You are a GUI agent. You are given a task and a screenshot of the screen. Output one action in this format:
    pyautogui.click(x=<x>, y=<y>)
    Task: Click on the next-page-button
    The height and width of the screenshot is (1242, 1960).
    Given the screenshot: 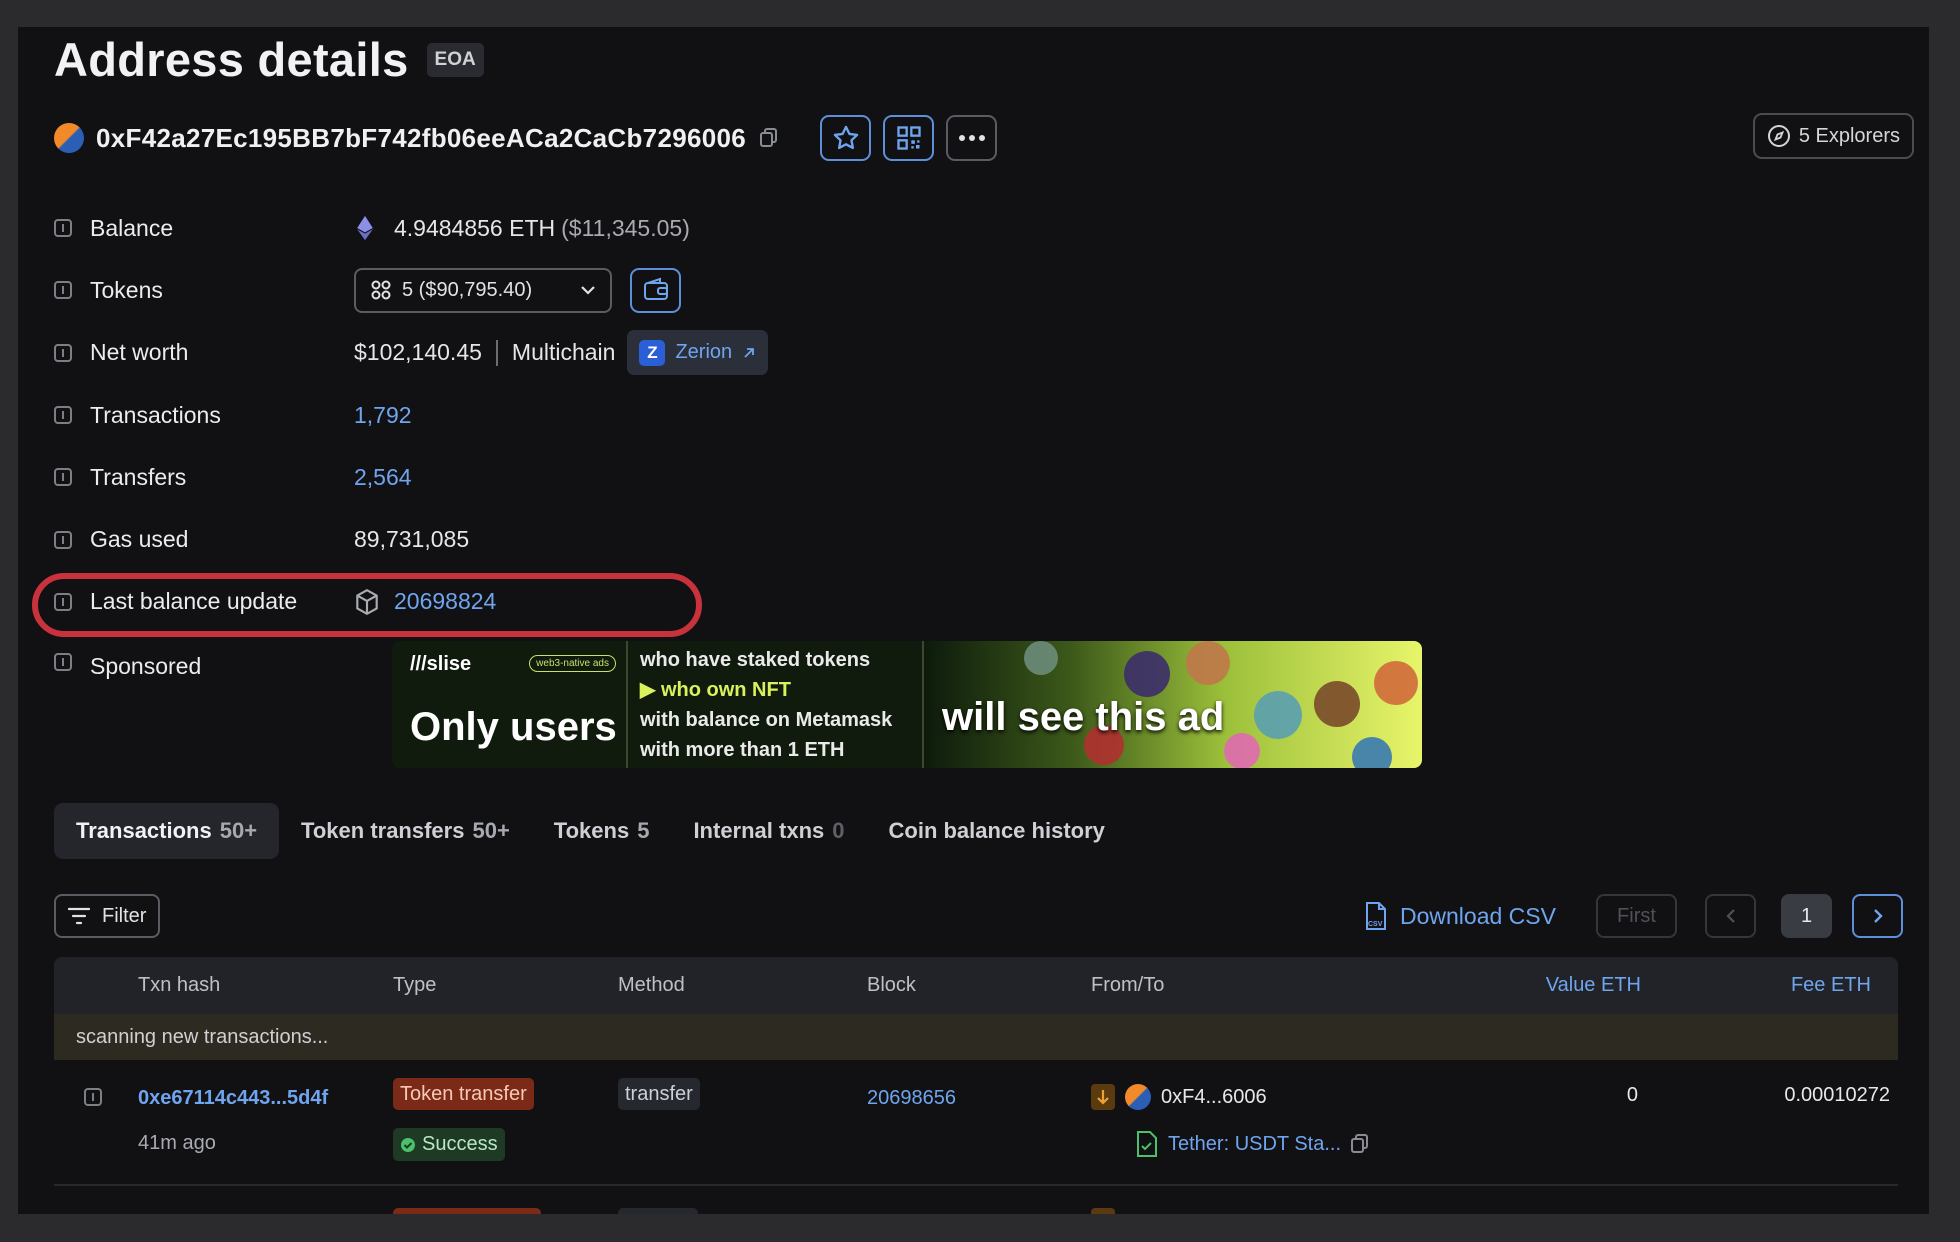 What is the action you would take?
    pyautogui.click(x=1877, y=916)
    